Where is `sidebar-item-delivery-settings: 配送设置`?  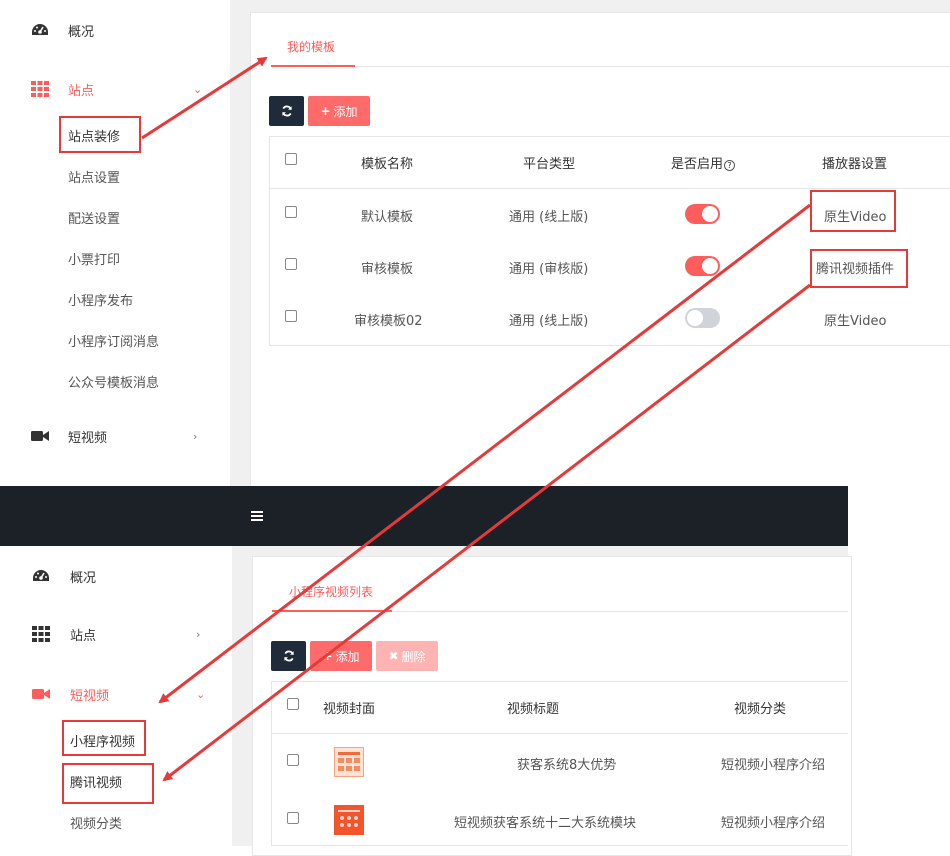 sidebar-item-delivery-settings: 配送设置 is located at coordinates (94, 217).